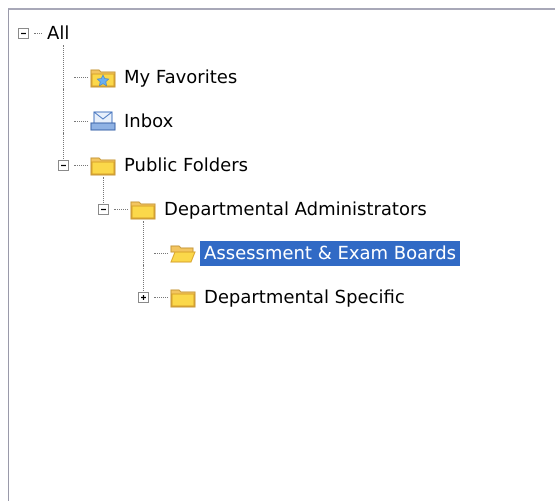  I want to click on expand-toggle, so click(143, 297).